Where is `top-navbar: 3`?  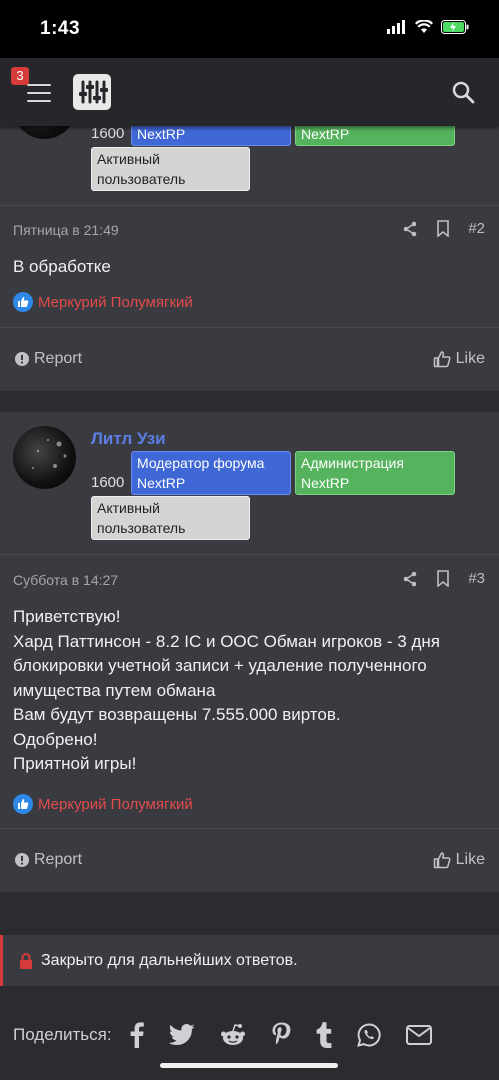
top-navbar: 3 is located at coordinates (249, 92).